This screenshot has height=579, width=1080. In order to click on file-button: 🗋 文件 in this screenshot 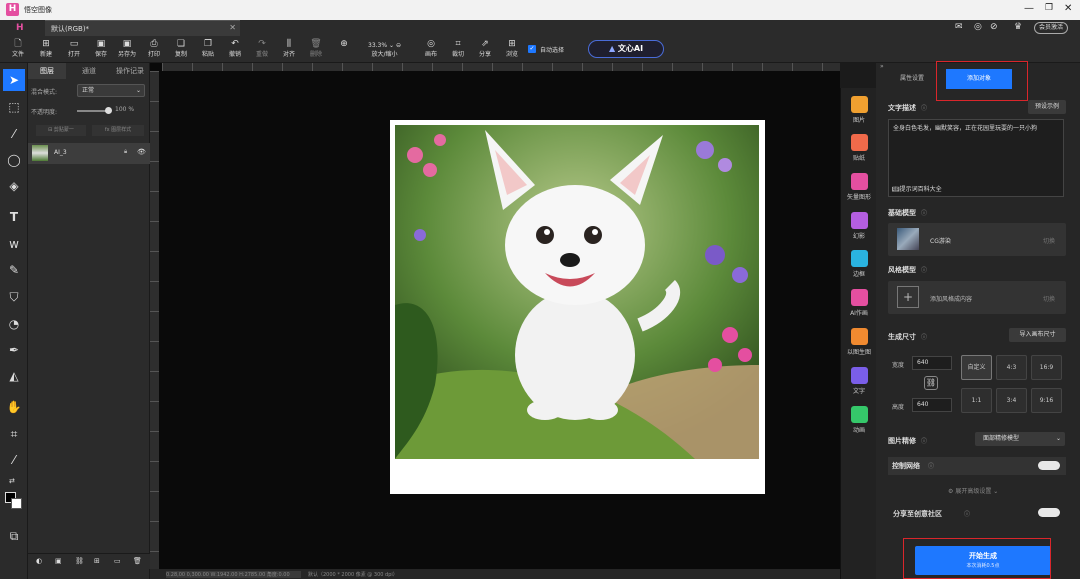, I will do `click(18, 50)`.